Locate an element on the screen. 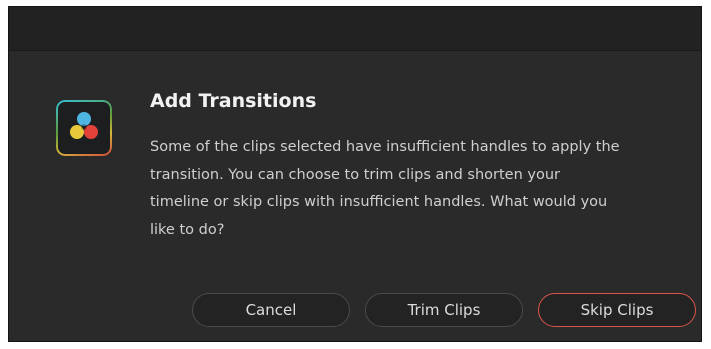 This screenshot has height=349, width=711. trim-clips-button: Trim Clips is located at coordinates (444, 310).